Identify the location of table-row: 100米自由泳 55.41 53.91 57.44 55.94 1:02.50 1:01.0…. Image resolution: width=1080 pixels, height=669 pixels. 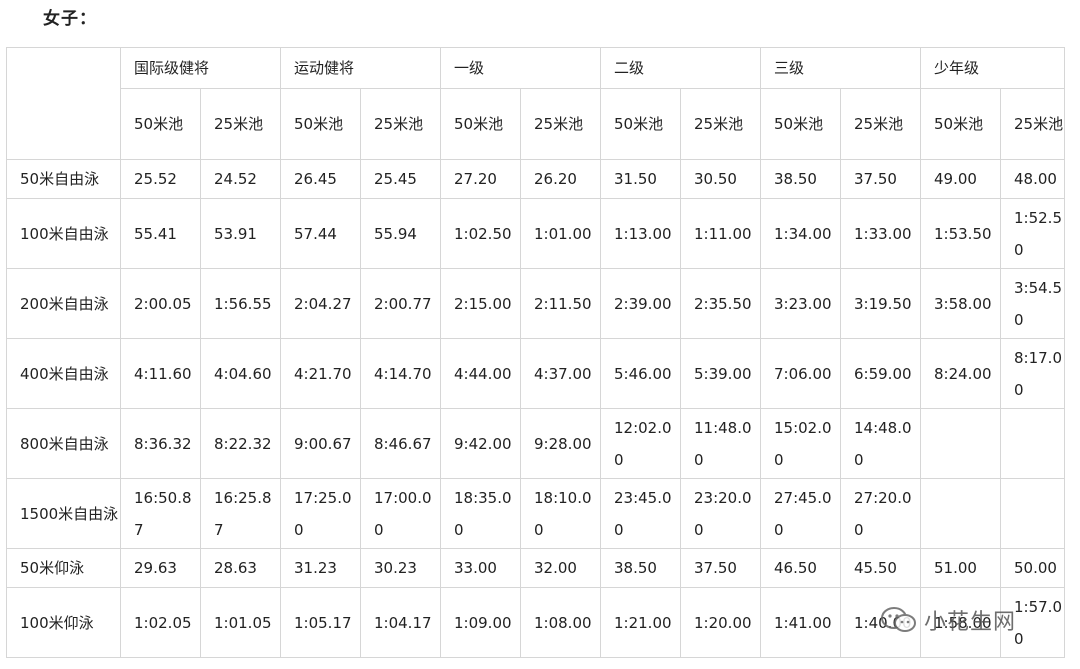
(535, 233).